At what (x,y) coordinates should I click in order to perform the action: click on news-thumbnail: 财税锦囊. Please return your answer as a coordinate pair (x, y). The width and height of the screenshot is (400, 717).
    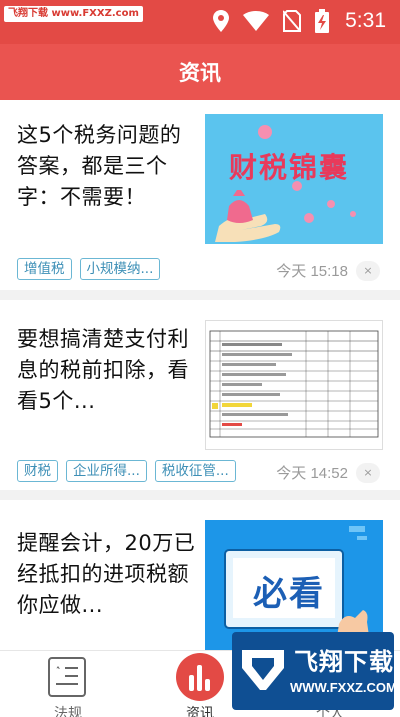
    Looking at the image, I should click on (294, 179).